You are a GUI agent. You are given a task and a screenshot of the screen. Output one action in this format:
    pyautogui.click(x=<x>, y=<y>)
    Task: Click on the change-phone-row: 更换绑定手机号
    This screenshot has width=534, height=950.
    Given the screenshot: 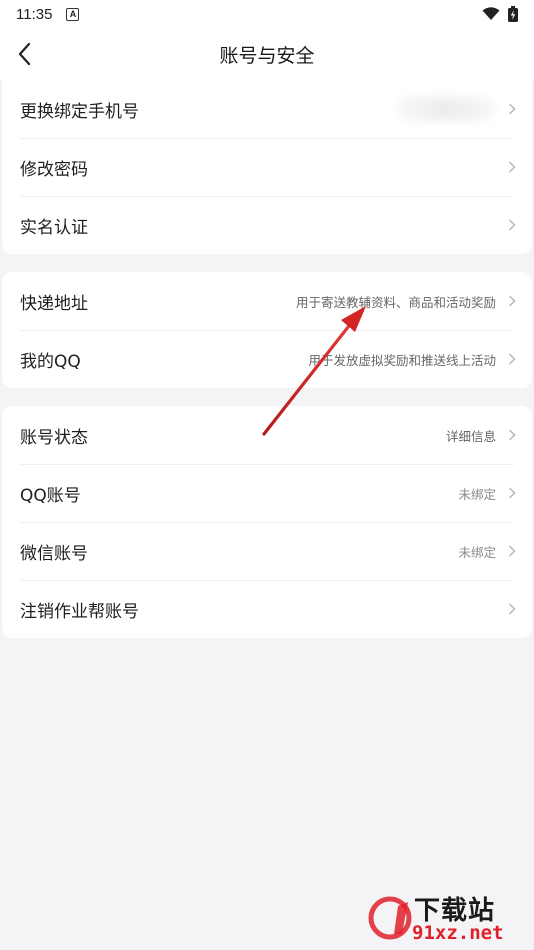 What is the action you would take?
    pyautogui.click(x=267, y=109)
    